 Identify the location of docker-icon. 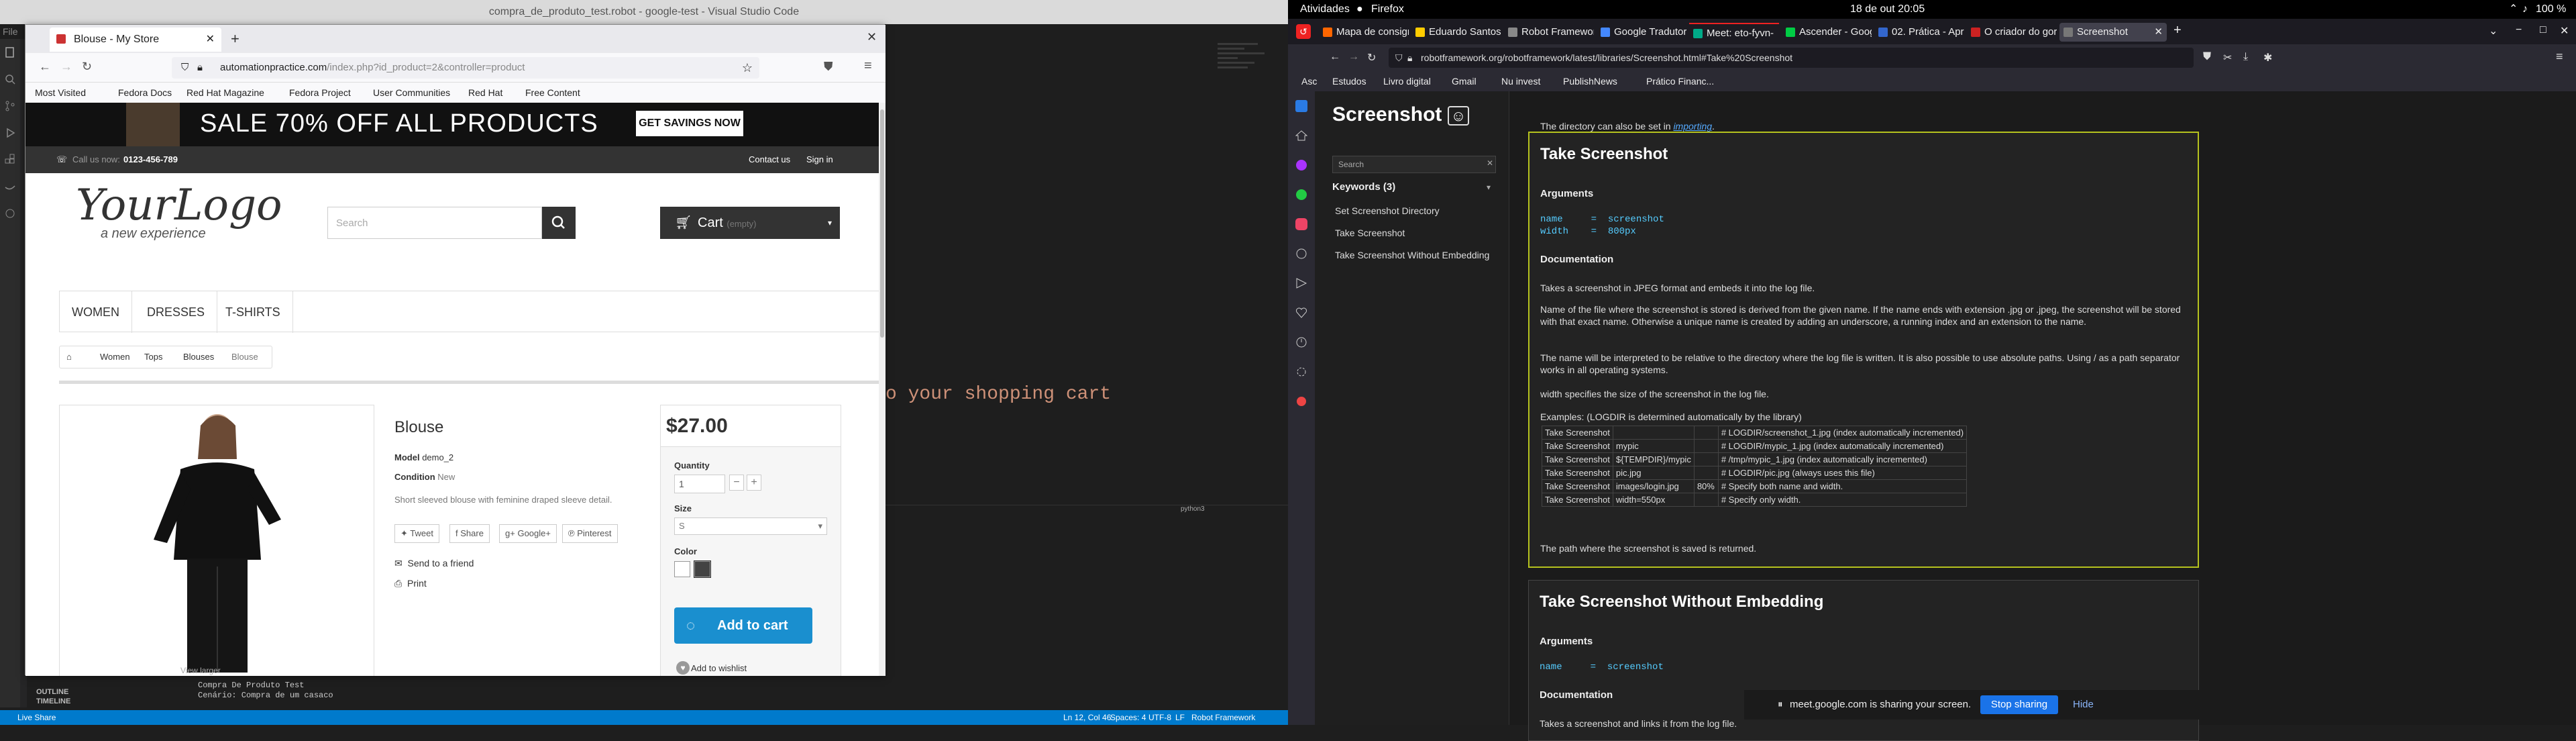
(10, 187).